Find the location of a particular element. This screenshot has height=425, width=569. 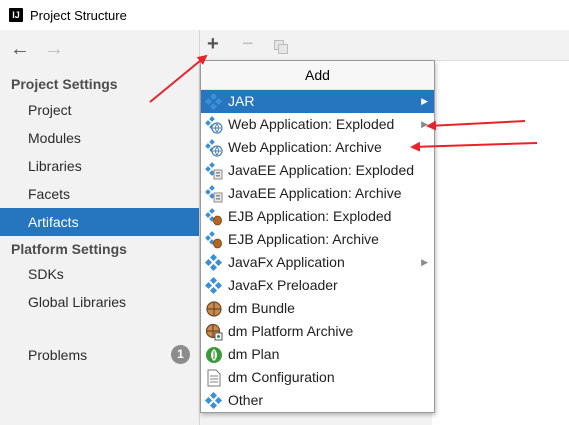

sidebar-item-label: Artifacts is located at coordinates (53, 222).